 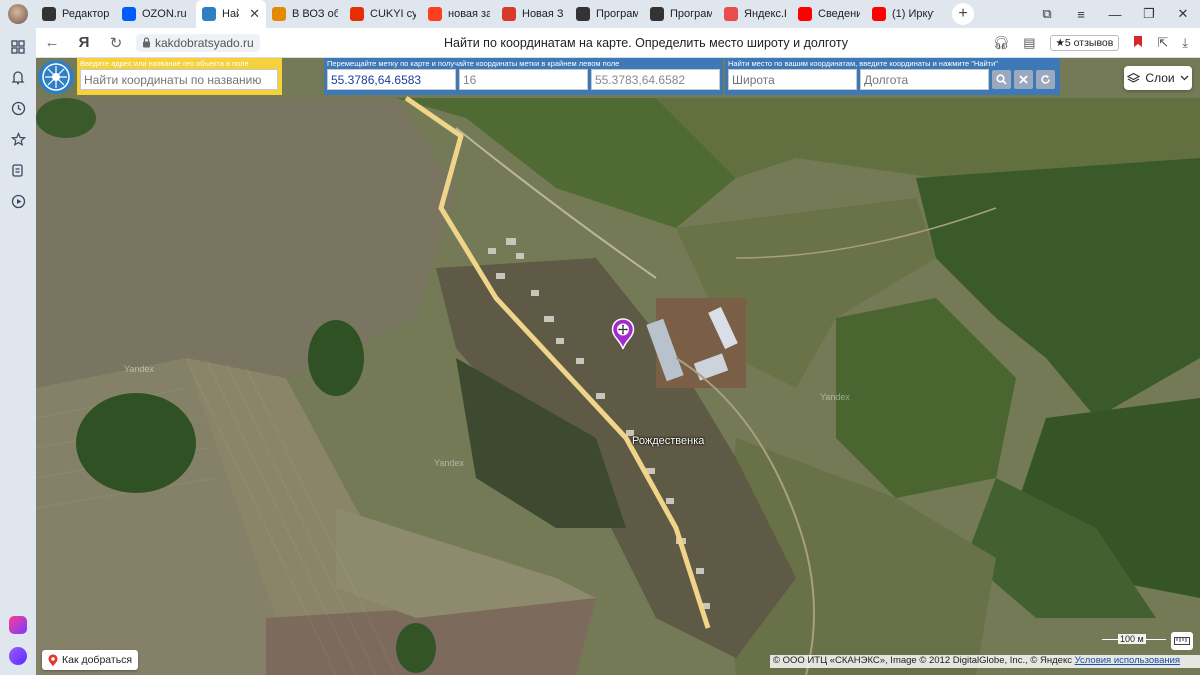 I want to click on browser-tab: (1) Иркут, so click(x=903, y=14).